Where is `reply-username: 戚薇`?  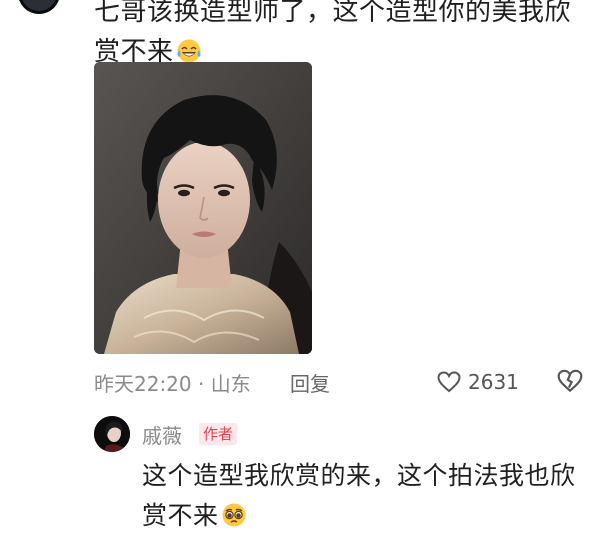
reply-username: 戚薇 is located at coordinates (162, 434).